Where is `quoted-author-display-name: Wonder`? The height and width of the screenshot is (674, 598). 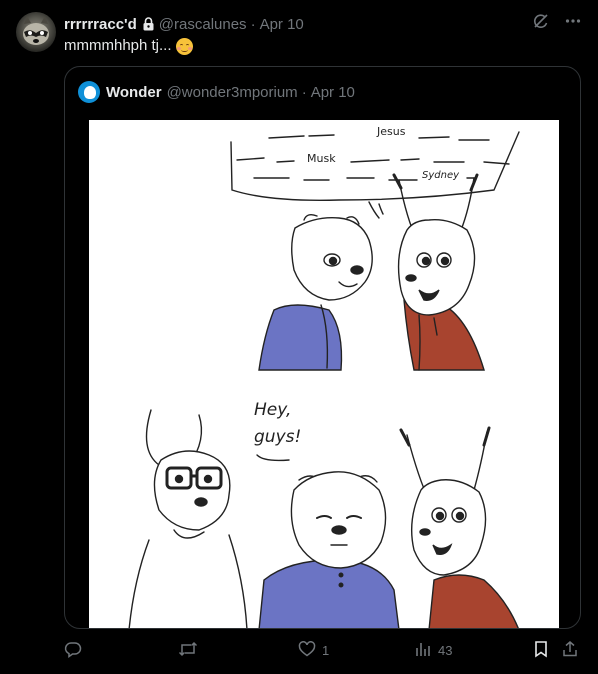
quoted-author-display-name: Wonder is located at coordinates (134, 92).